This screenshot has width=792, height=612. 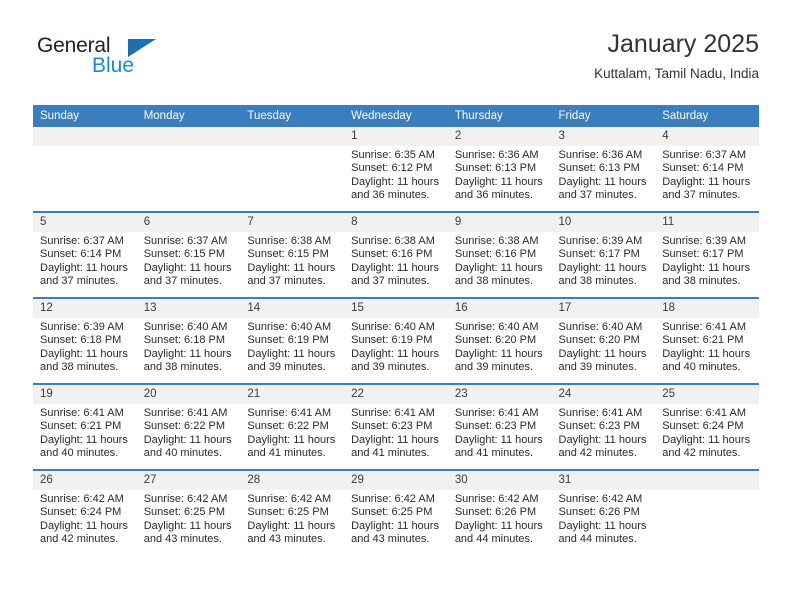 I want to click on day-number: 17, so click(x=603, y=307).